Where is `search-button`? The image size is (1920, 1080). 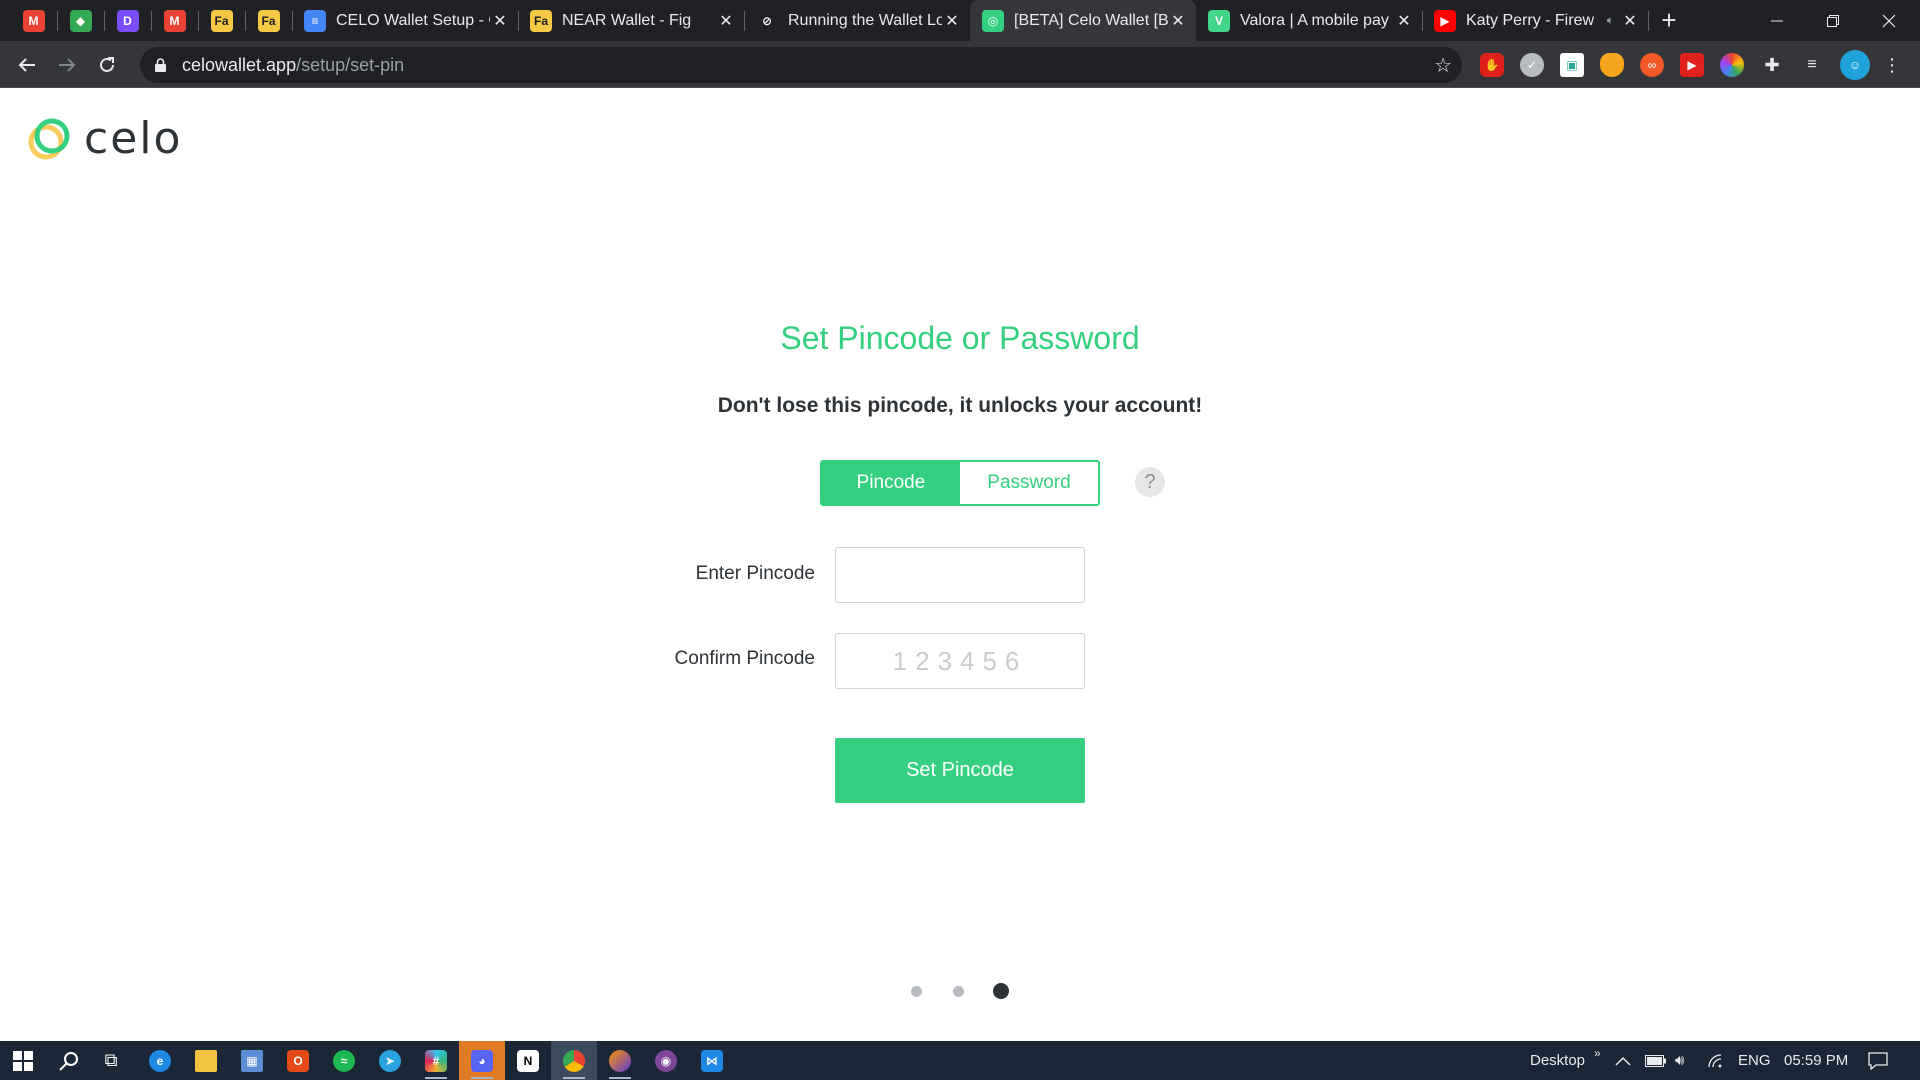 search-button is located at coordinates (69, 1060).